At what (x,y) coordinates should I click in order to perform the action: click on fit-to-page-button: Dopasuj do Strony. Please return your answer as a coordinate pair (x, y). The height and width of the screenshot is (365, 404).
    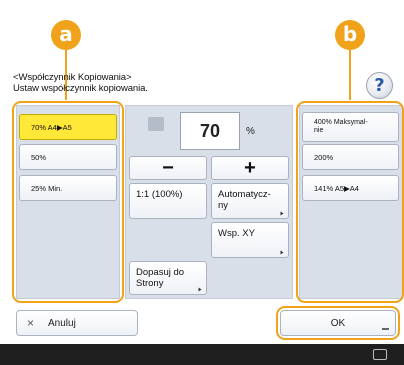
    Looking at the image, I should click on (168, 278).